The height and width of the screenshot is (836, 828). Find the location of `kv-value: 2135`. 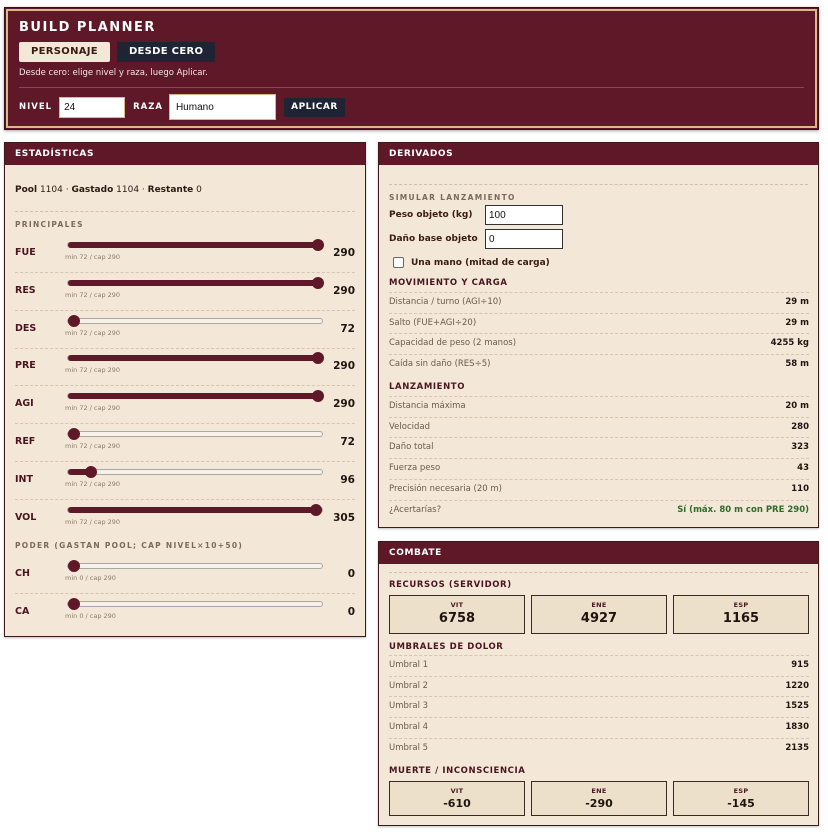

kv-value: 2135 is located at coordinates (797, 747).